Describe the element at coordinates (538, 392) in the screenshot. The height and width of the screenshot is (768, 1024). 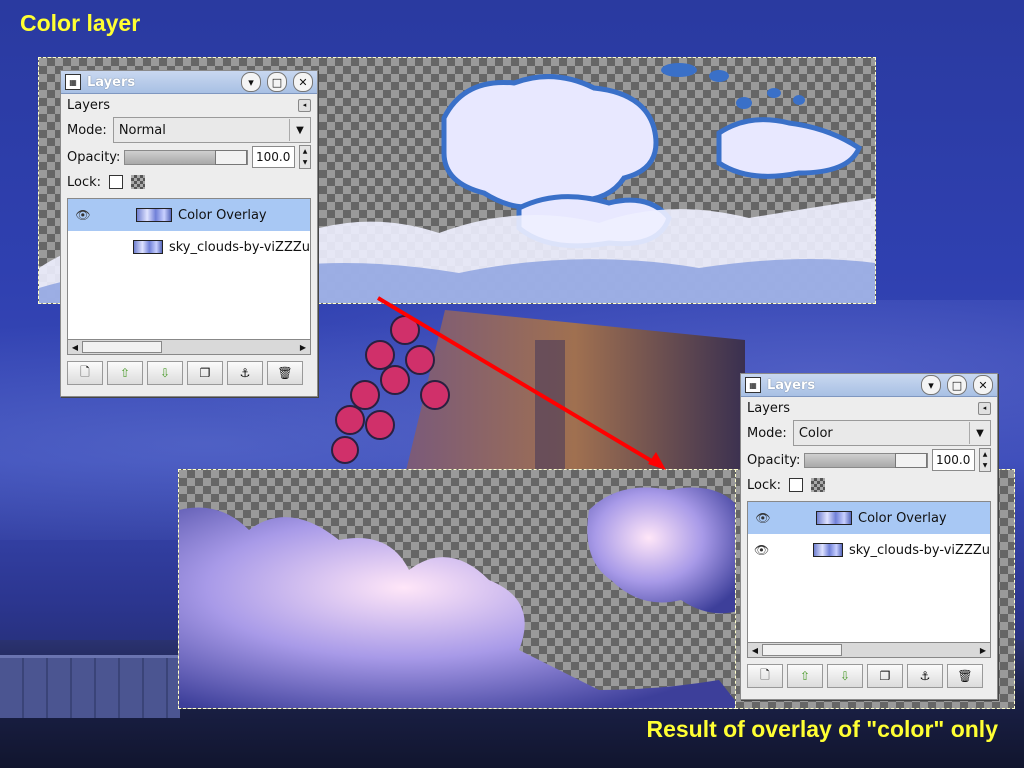
I see `rocket-image` at that location.